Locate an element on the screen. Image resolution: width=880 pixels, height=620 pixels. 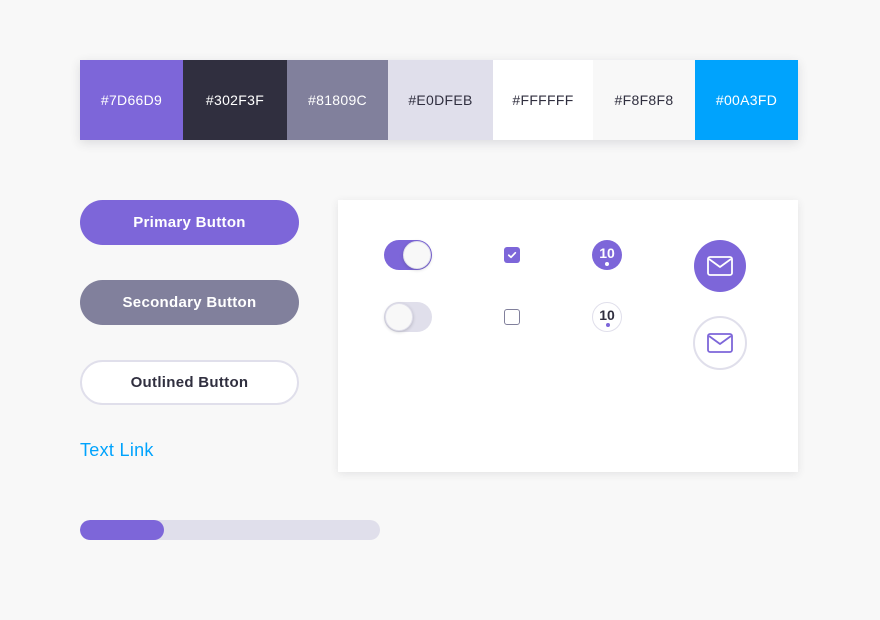
mail-button-outline is located at coordinates (720, 343).